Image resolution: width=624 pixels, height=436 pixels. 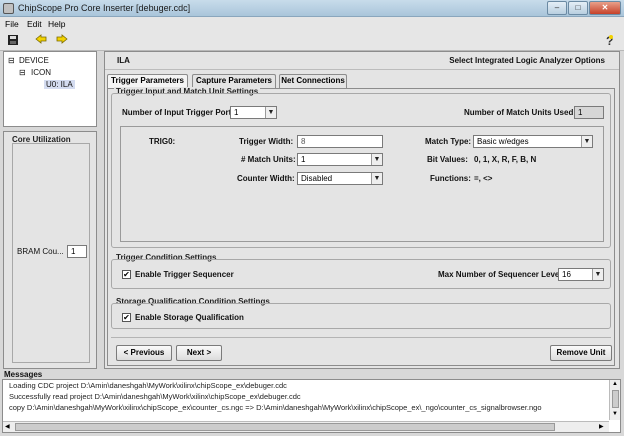 I want to click on ports-value: 1, so click(x=236, y=112).